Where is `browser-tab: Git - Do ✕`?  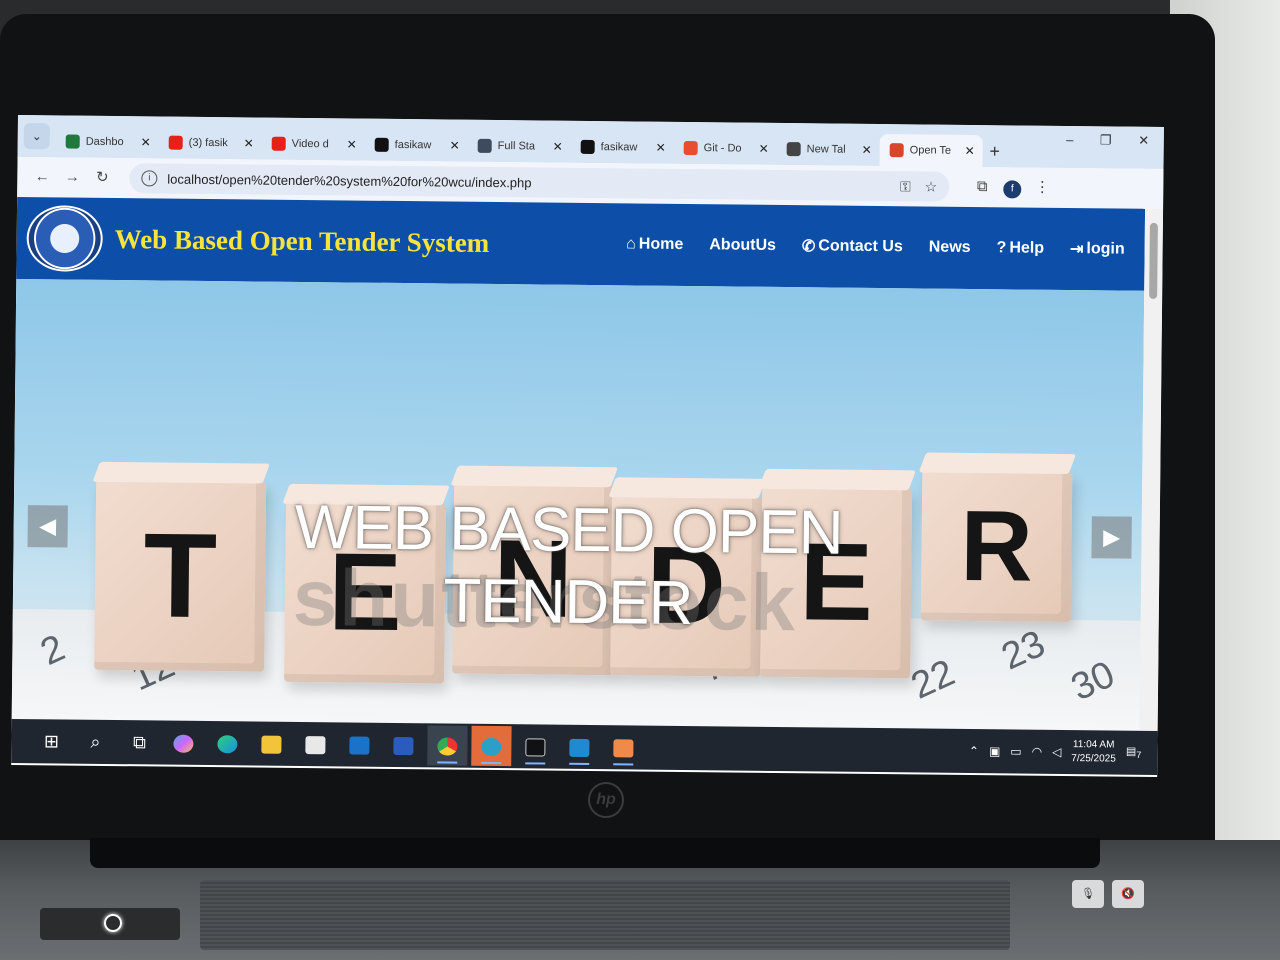
browser-tab: Git - Do ✕ is located at coordinates (725, 148).